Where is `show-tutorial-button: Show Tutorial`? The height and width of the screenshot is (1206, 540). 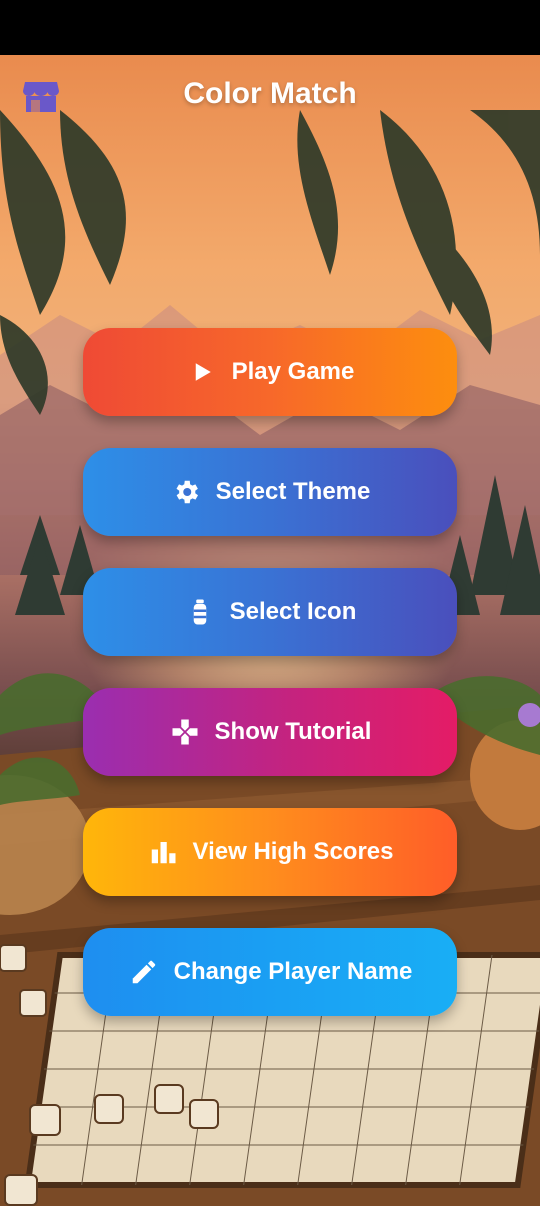
show-tutorial-button: Show Tutorial is located at coordinates (270, 732).